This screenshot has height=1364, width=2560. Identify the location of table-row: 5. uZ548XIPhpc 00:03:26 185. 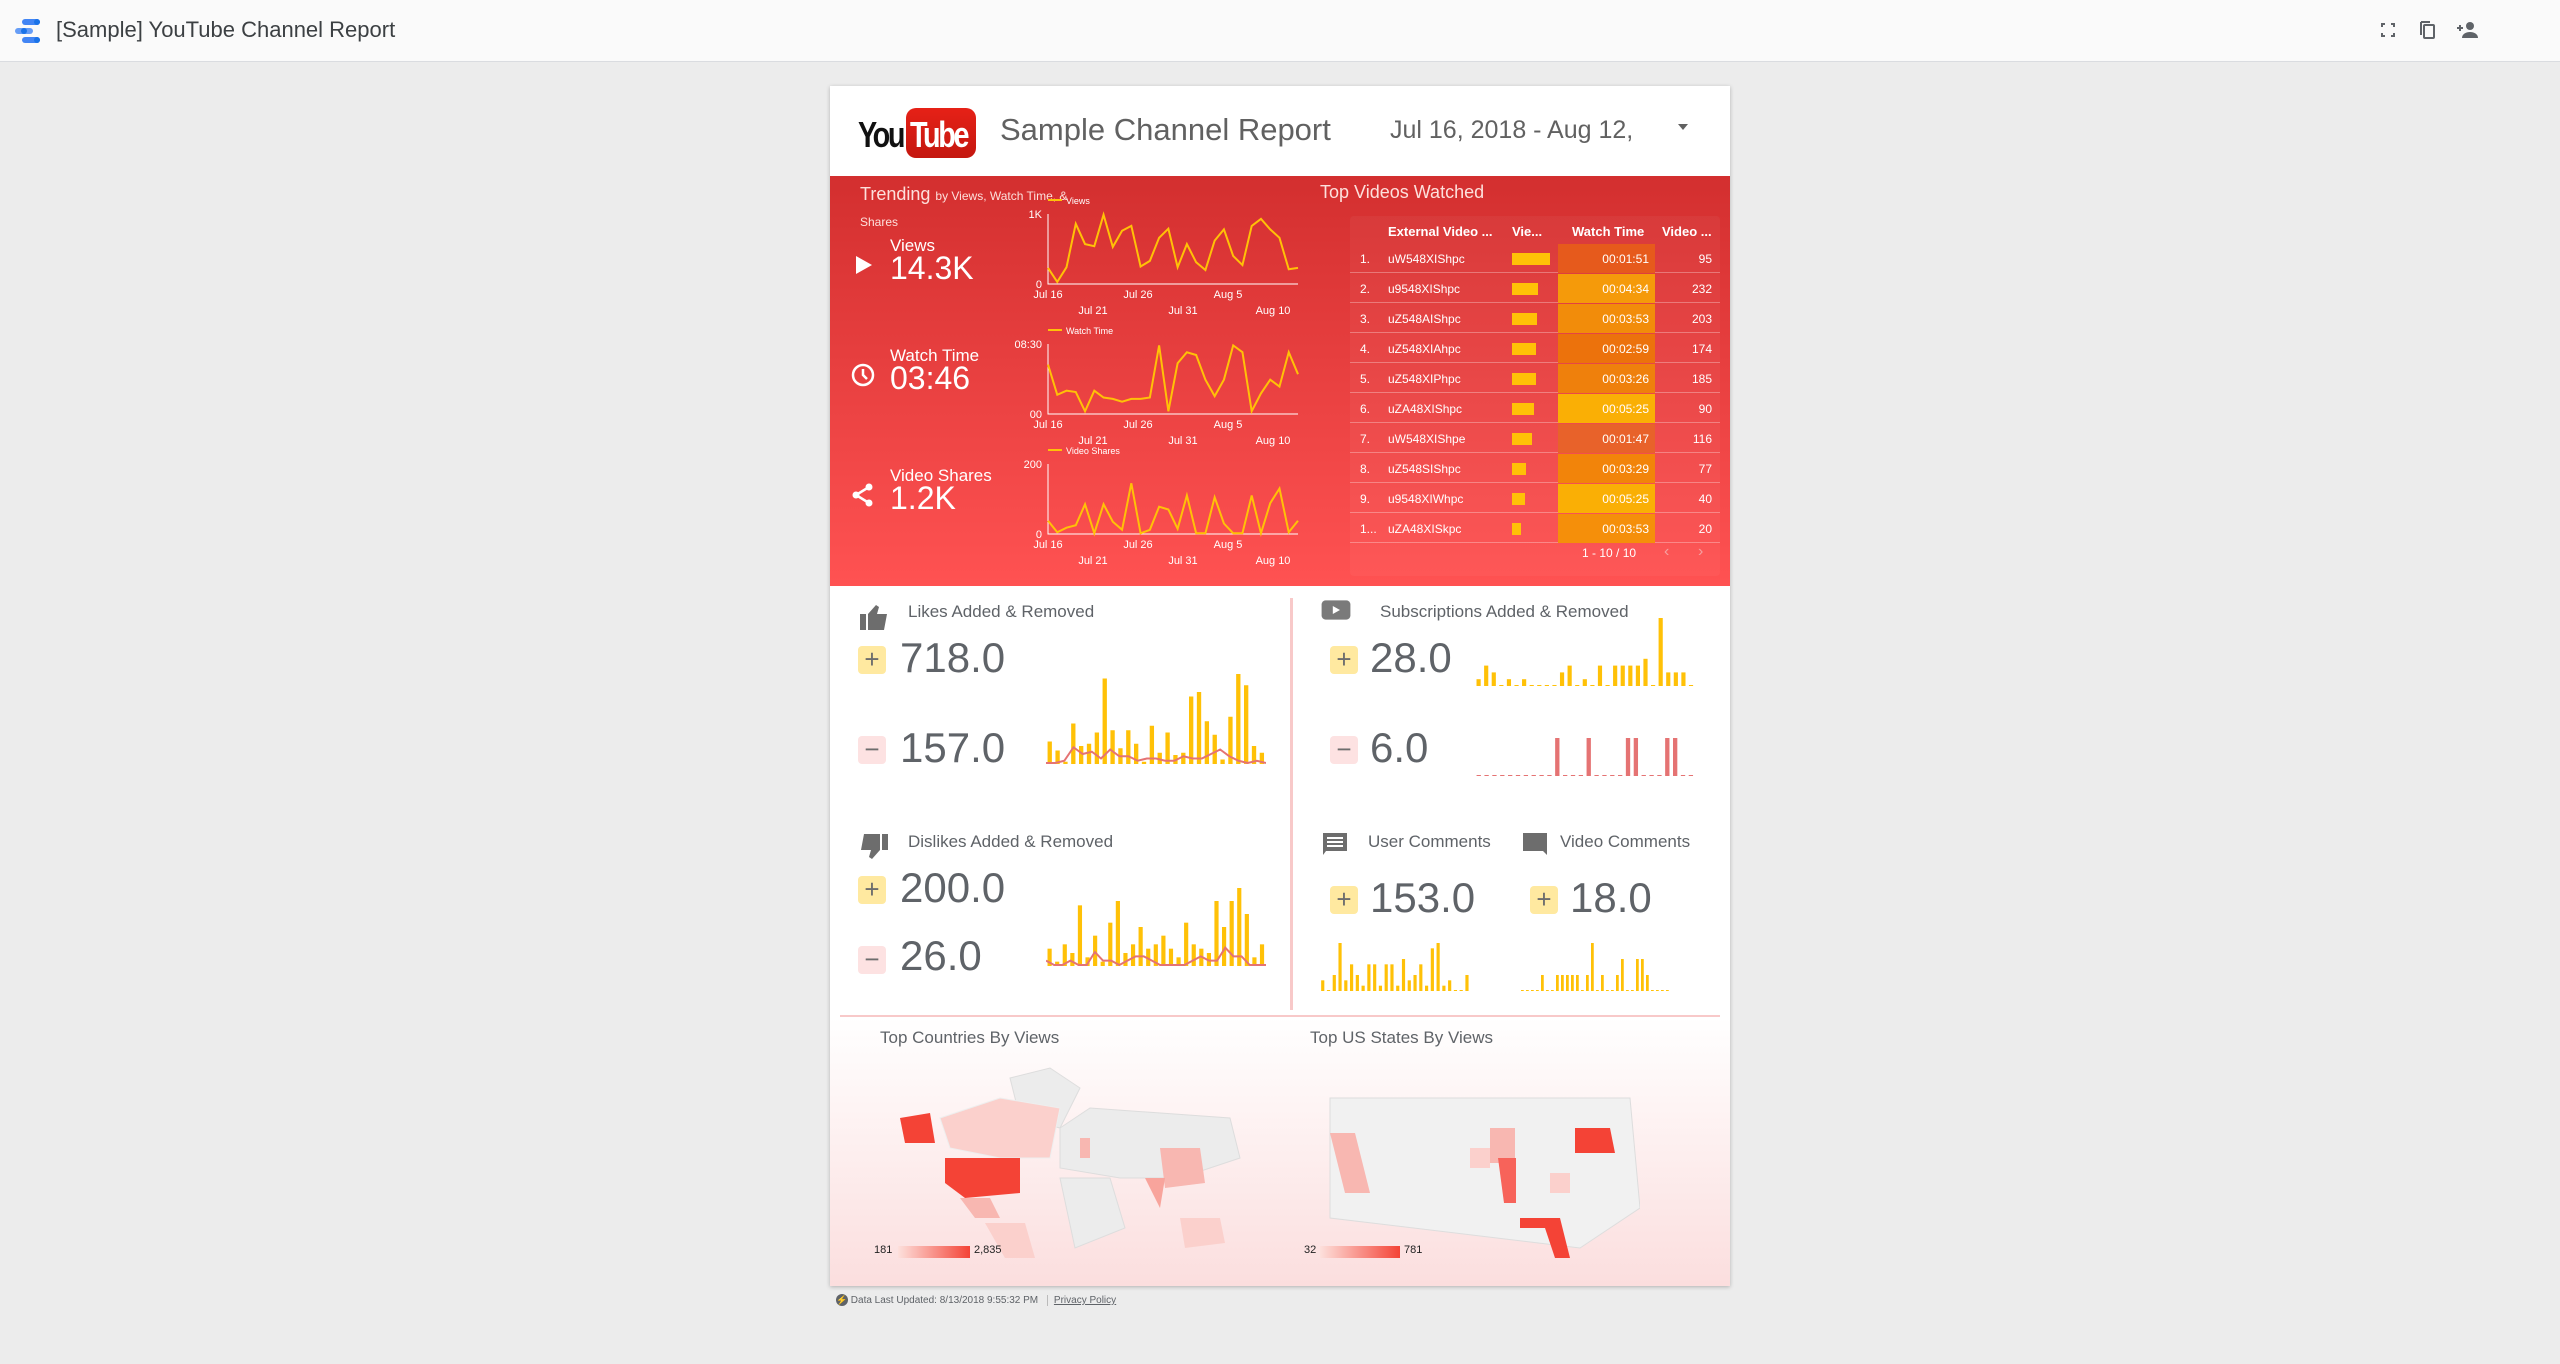
(1535, 378).